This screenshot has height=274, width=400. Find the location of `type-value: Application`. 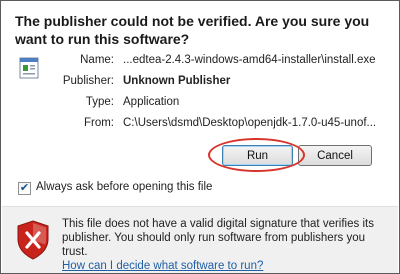

type-value: Application is located at coordinates (151, 102).